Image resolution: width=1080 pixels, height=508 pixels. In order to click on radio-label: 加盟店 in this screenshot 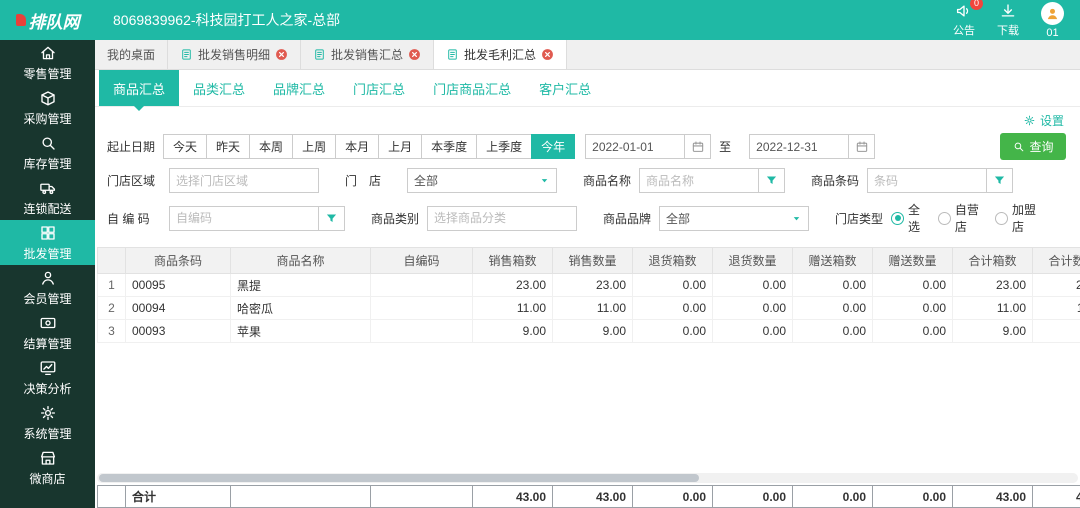, I will do `click(1023, 218)`.